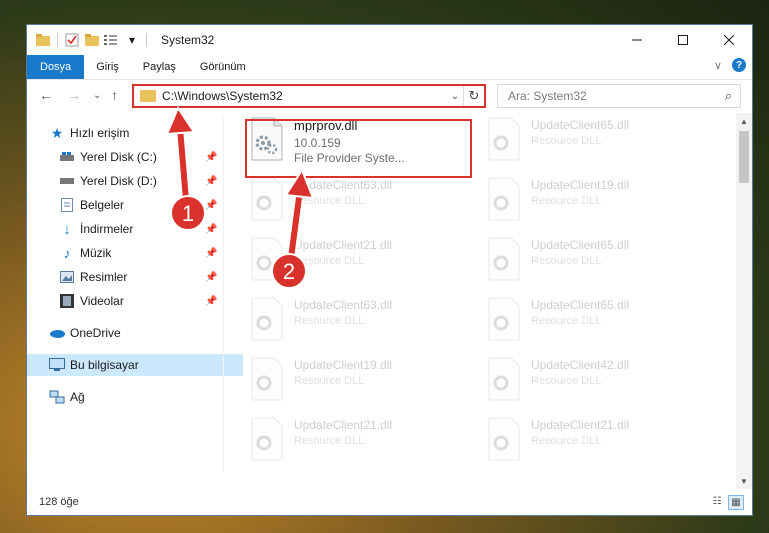 The height and width of the screenshot is (533, 769). I want to click on sidebar-item-onedrive: OneDrive, so click(135, 333).